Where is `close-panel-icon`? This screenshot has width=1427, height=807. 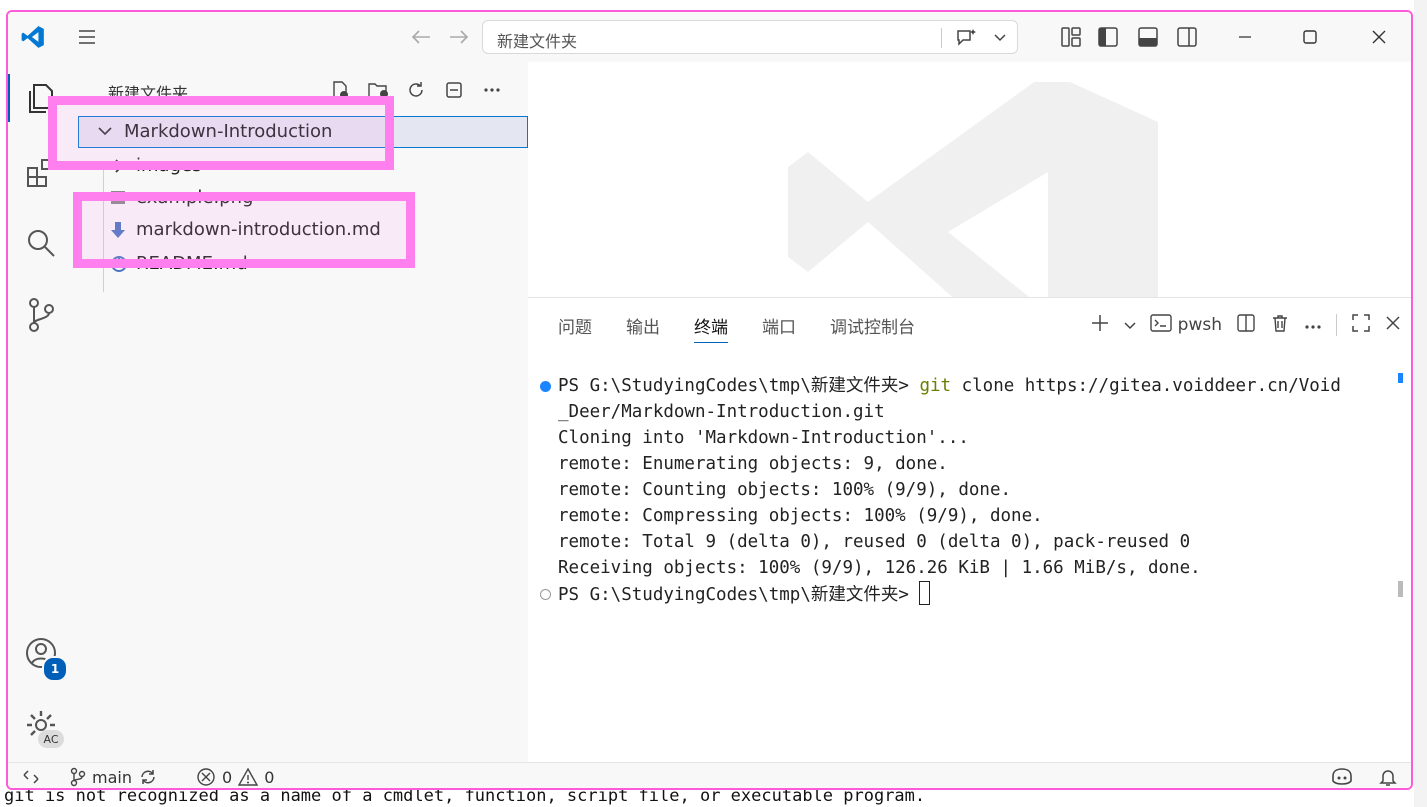
close-panel-icon is located at coordinates (1393, 325).